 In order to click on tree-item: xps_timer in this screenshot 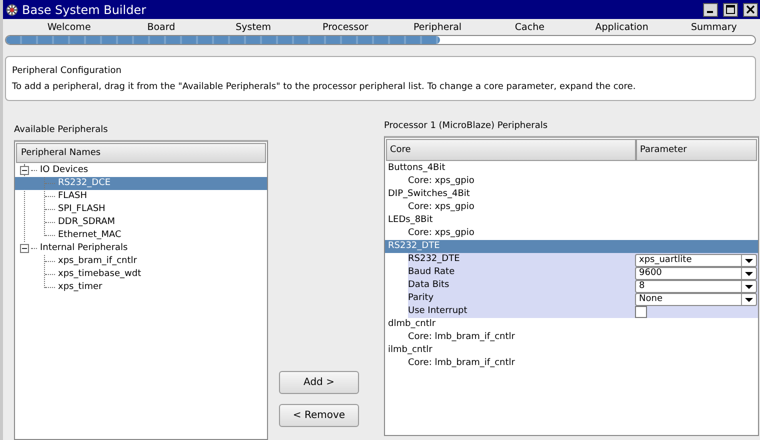, I will do `click(141, 287)`.